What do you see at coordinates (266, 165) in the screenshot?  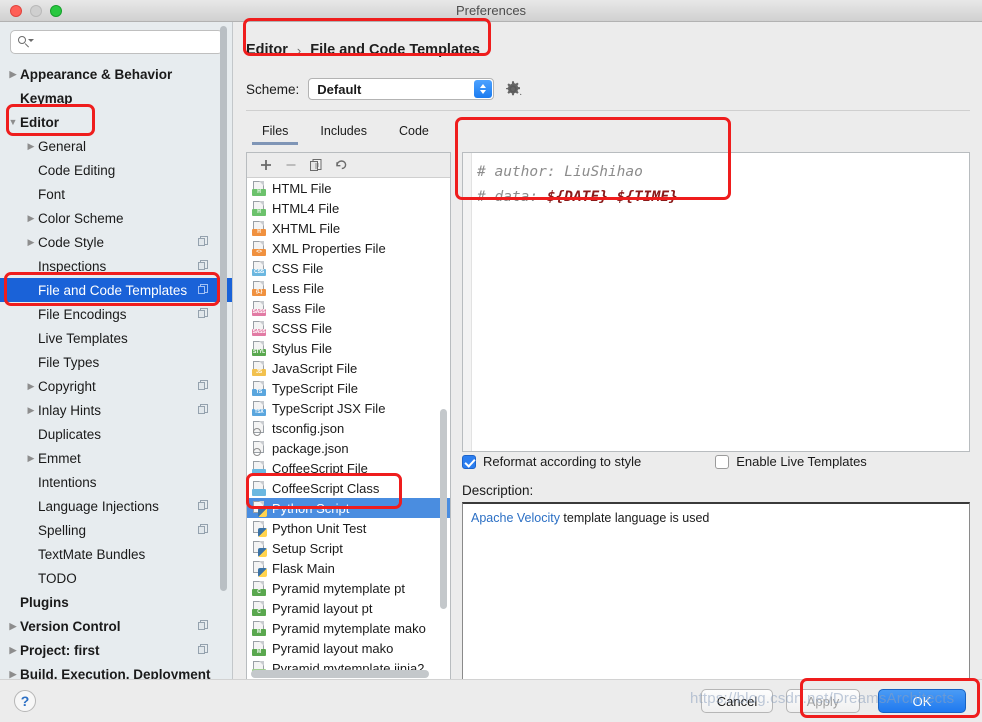 I see `add-template-button` at bounding box center [266, 165].